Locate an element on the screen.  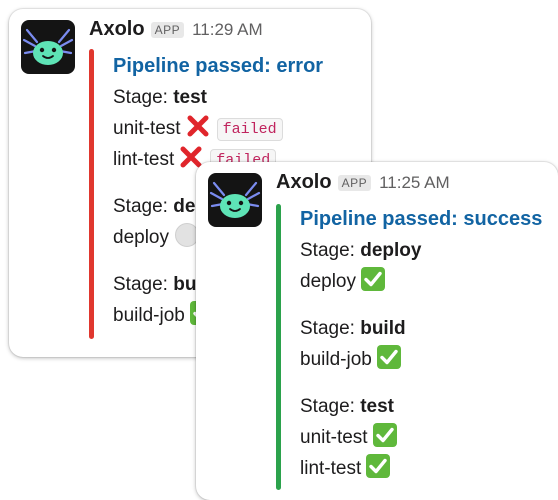
timestamp: 11:25 AM is located at coordinates (414, 182).